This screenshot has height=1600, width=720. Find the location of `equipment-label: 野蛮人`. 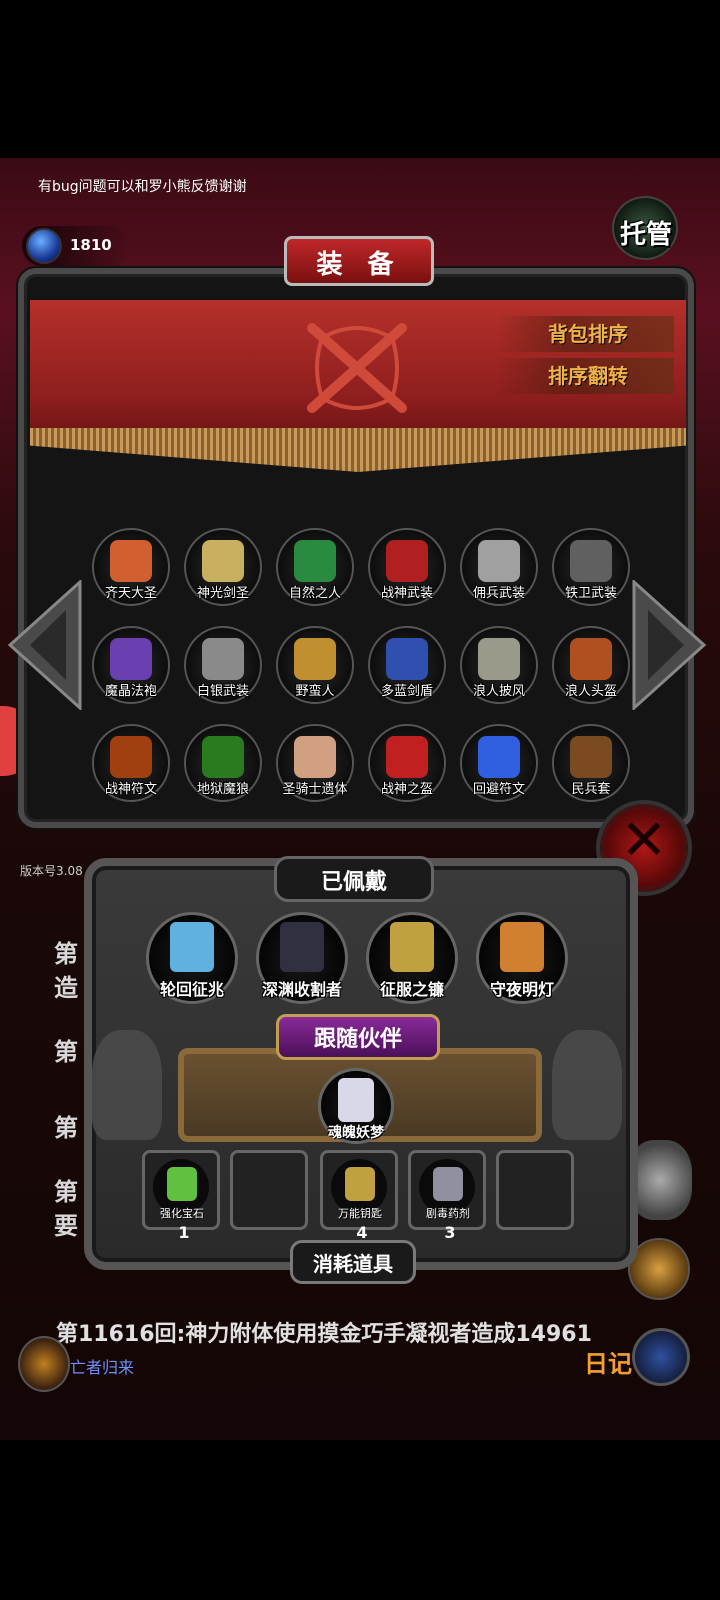

equipment-label: 野蛮人 is located at coordinates (315, 691).